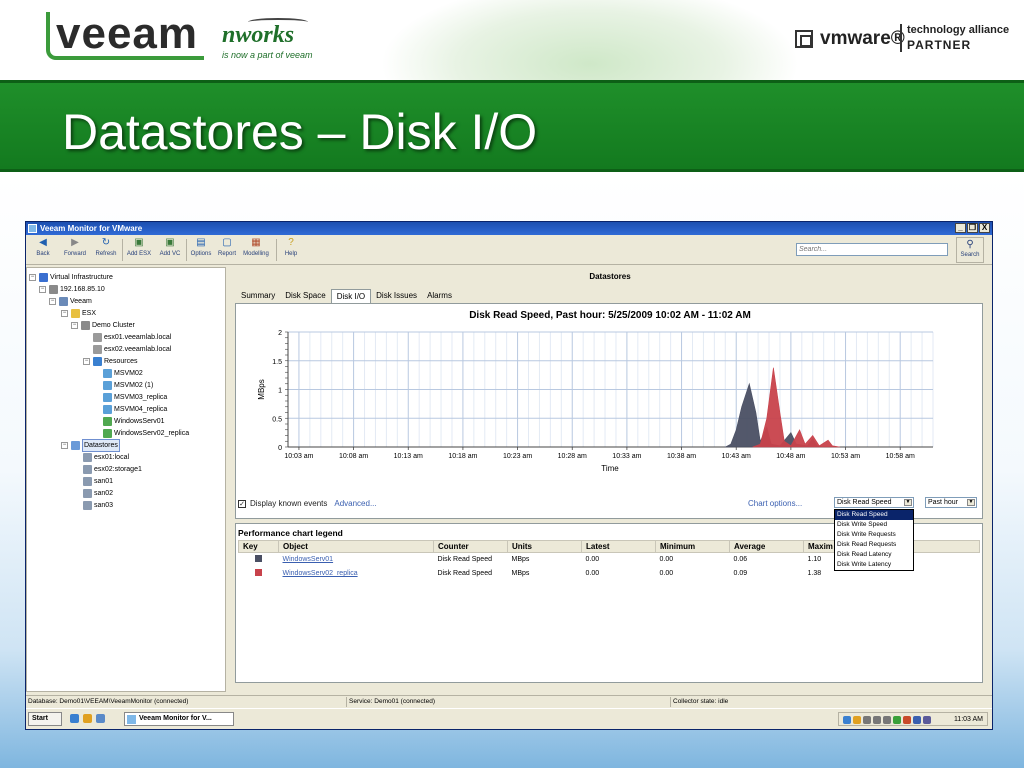 Image resolution: width=1024 pixels, height=768 pixels. I want to click on tree-node: − Datastores, so click(90, 445).